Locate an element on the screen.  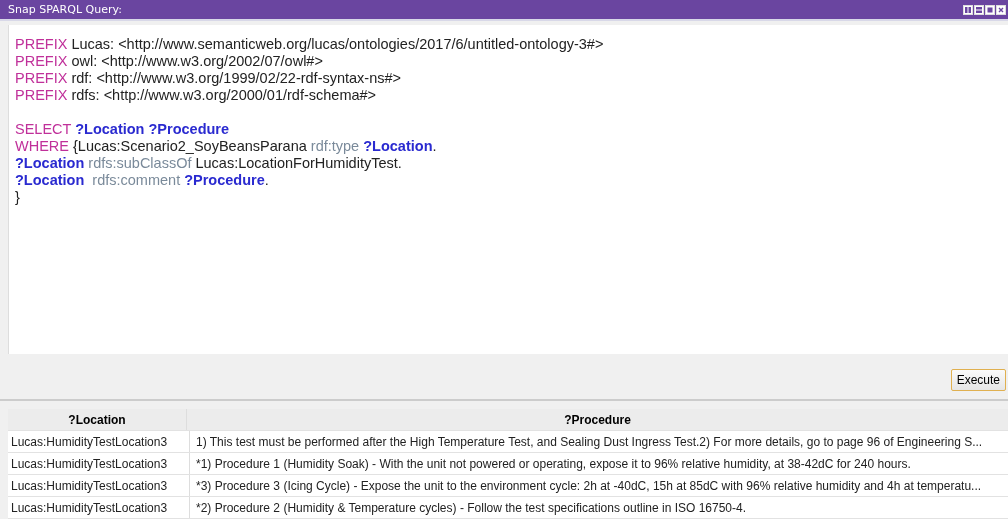
split-vertical-icon is located at coordinates (968, 9).